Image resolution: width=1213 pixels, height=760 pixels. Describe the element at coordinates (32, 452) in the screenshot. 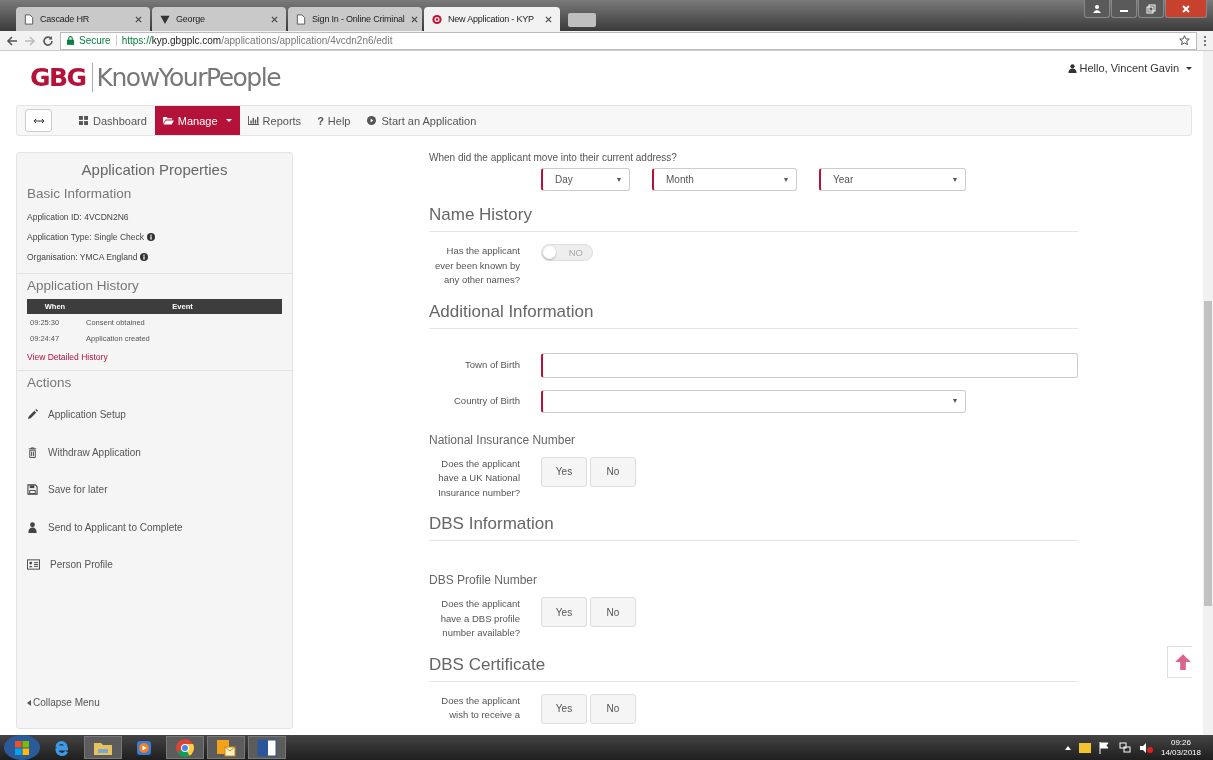

I see `trash-icon` at that location.